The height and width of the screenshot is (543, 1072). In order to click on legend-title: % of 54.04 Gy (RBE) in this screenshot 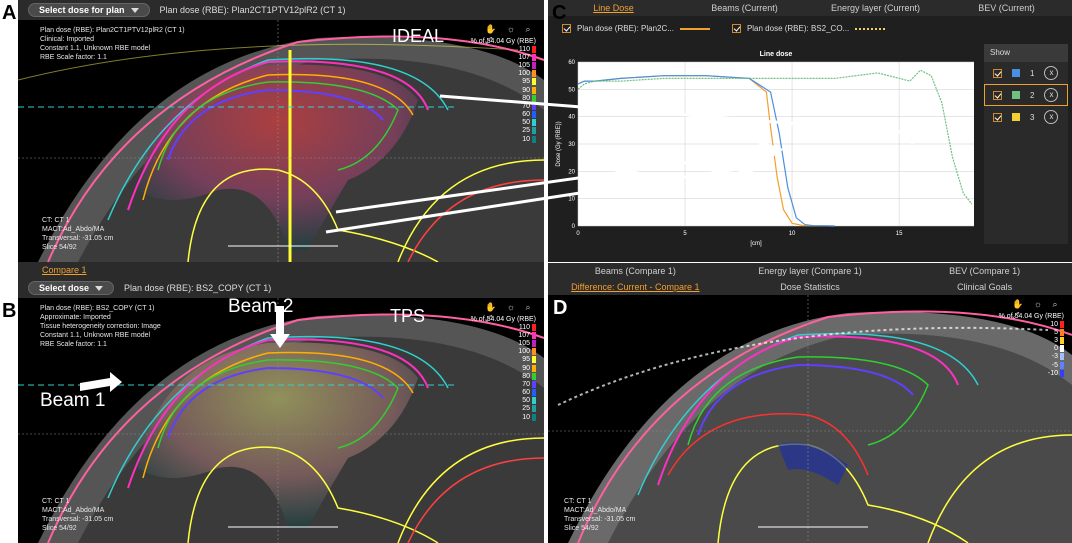, I will do `click(503, 319)`.